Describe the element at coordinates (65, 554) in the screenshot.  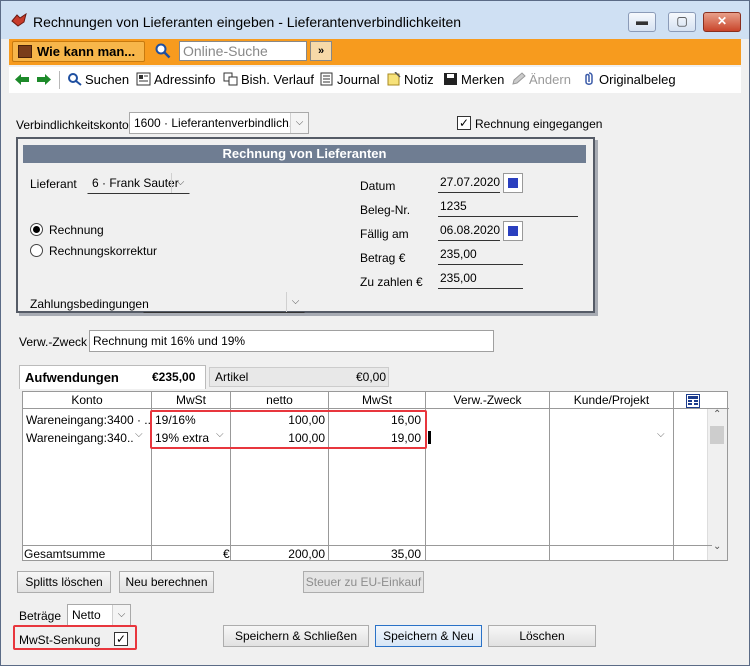
I see `total-label: Gesamtsumme` at that location.